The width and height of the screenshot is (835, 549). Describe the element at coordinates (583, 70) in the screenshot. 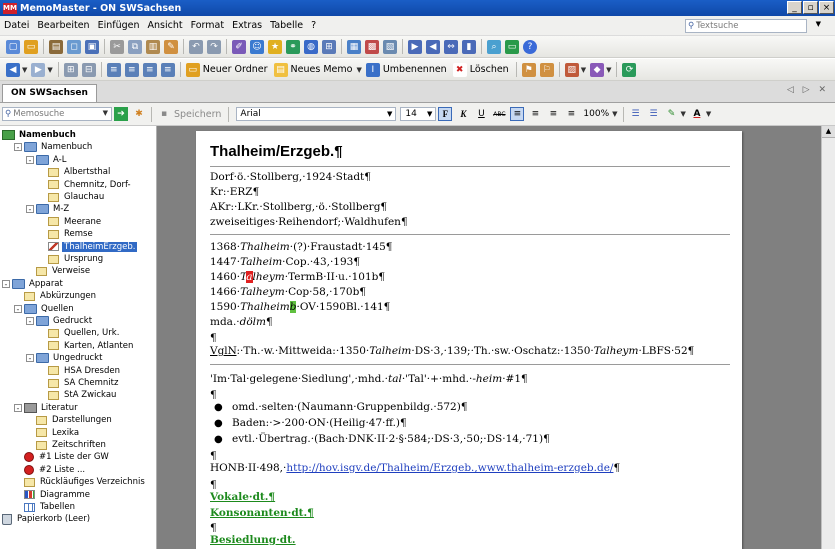

I see `attach-dropdown-icon: ▼` at that location.